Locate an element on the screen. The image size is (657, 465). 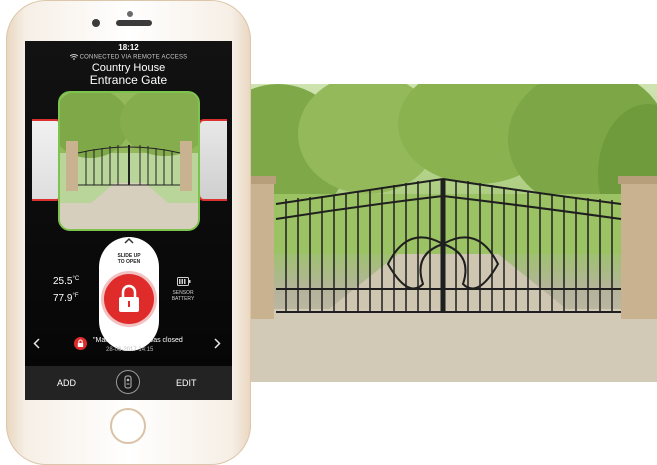
event-timestamp: 28-06-2017 14:15 is located at coordinates (130, 350).